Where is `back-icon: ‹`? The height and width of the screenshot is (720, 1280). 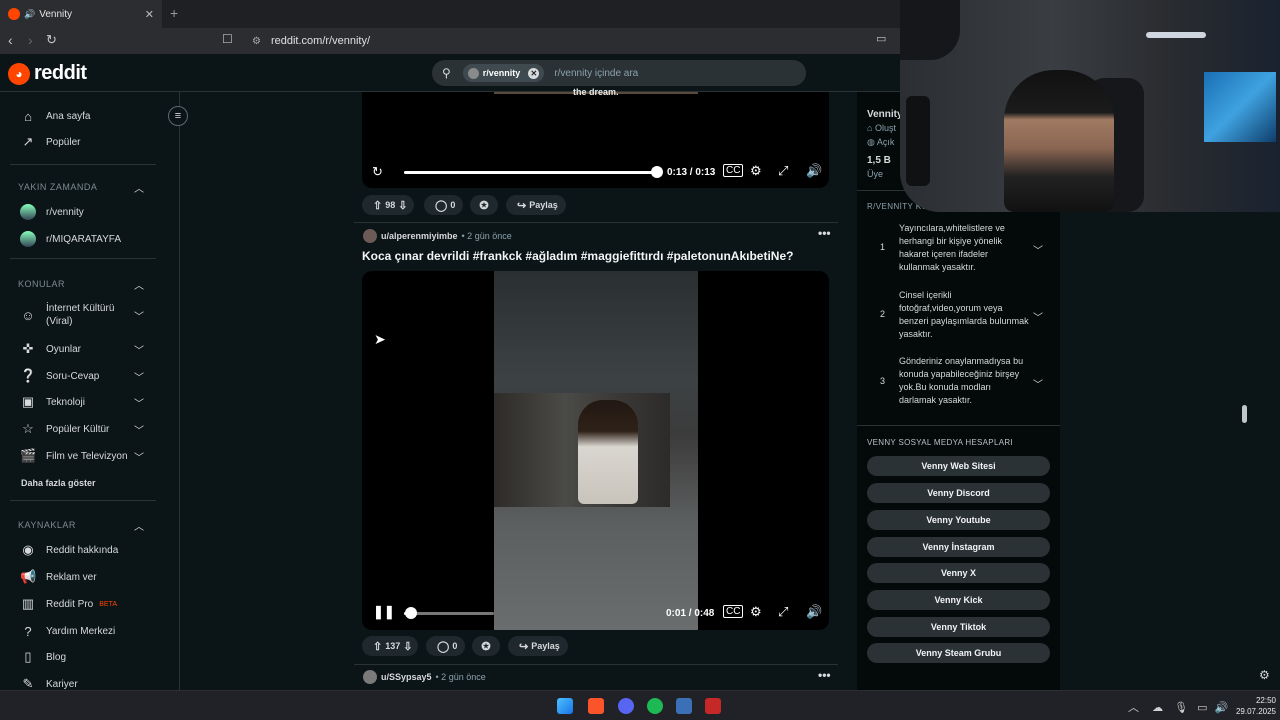 back-icon: ‹ is located at coordinates (10, 40).